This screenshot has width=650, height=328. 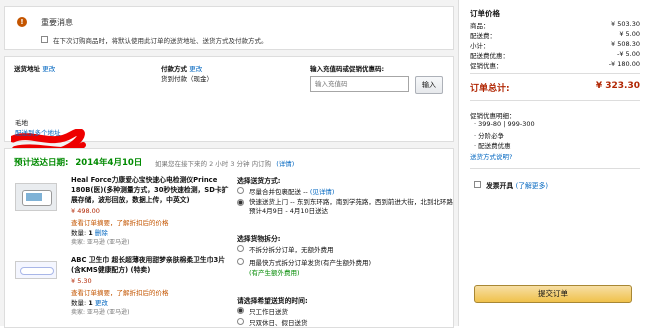 I want to click on place-order-button: 提交订单, so click(x=553, y=294).